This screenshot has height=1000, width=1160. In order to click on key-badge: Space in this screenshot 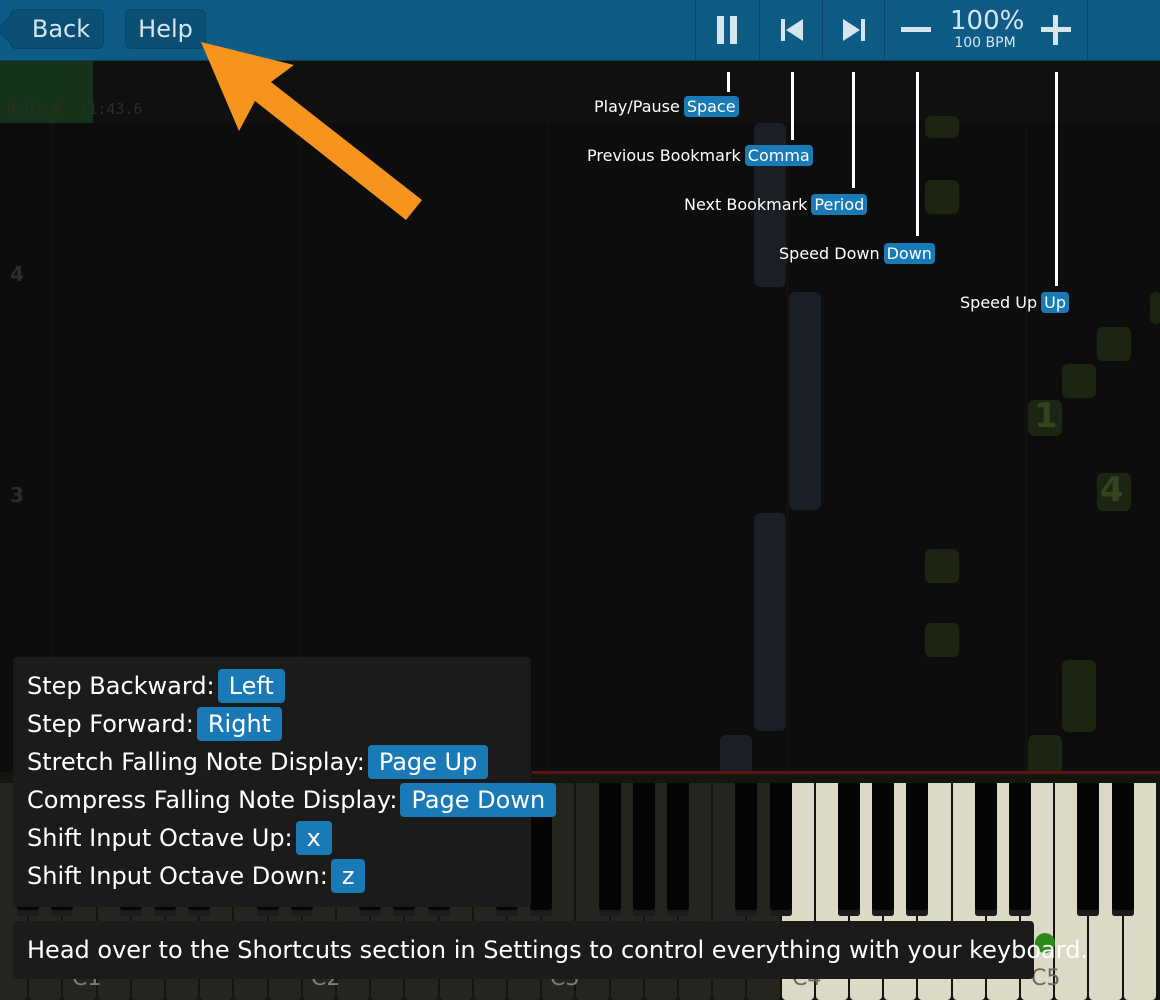, I will do `click(711, 106)`.